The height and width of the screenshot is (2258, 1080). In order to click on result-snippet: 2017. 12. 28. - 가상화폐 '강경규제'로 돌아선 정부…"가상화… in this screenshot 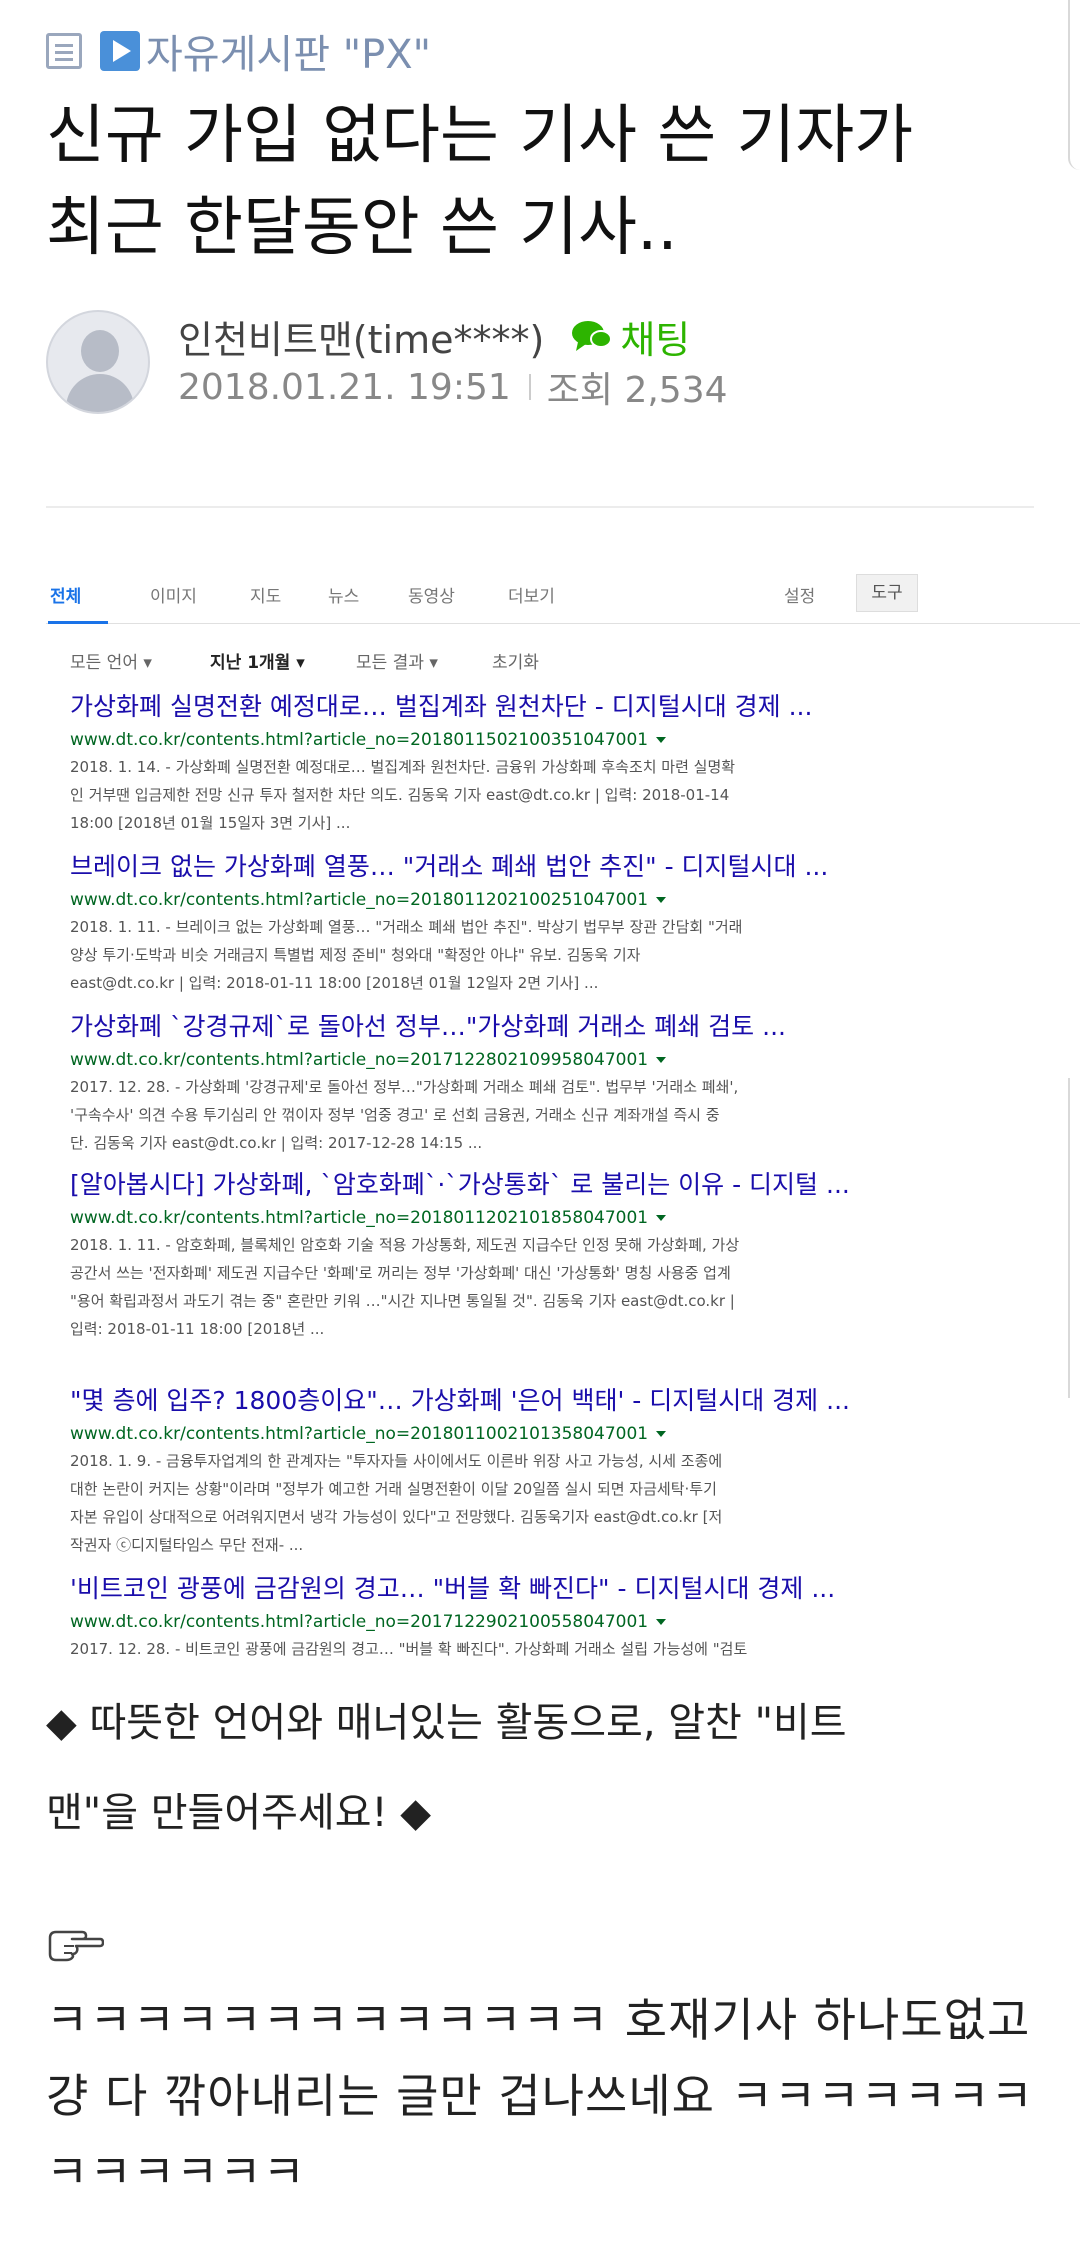, I will do `click(404, 1087)`.